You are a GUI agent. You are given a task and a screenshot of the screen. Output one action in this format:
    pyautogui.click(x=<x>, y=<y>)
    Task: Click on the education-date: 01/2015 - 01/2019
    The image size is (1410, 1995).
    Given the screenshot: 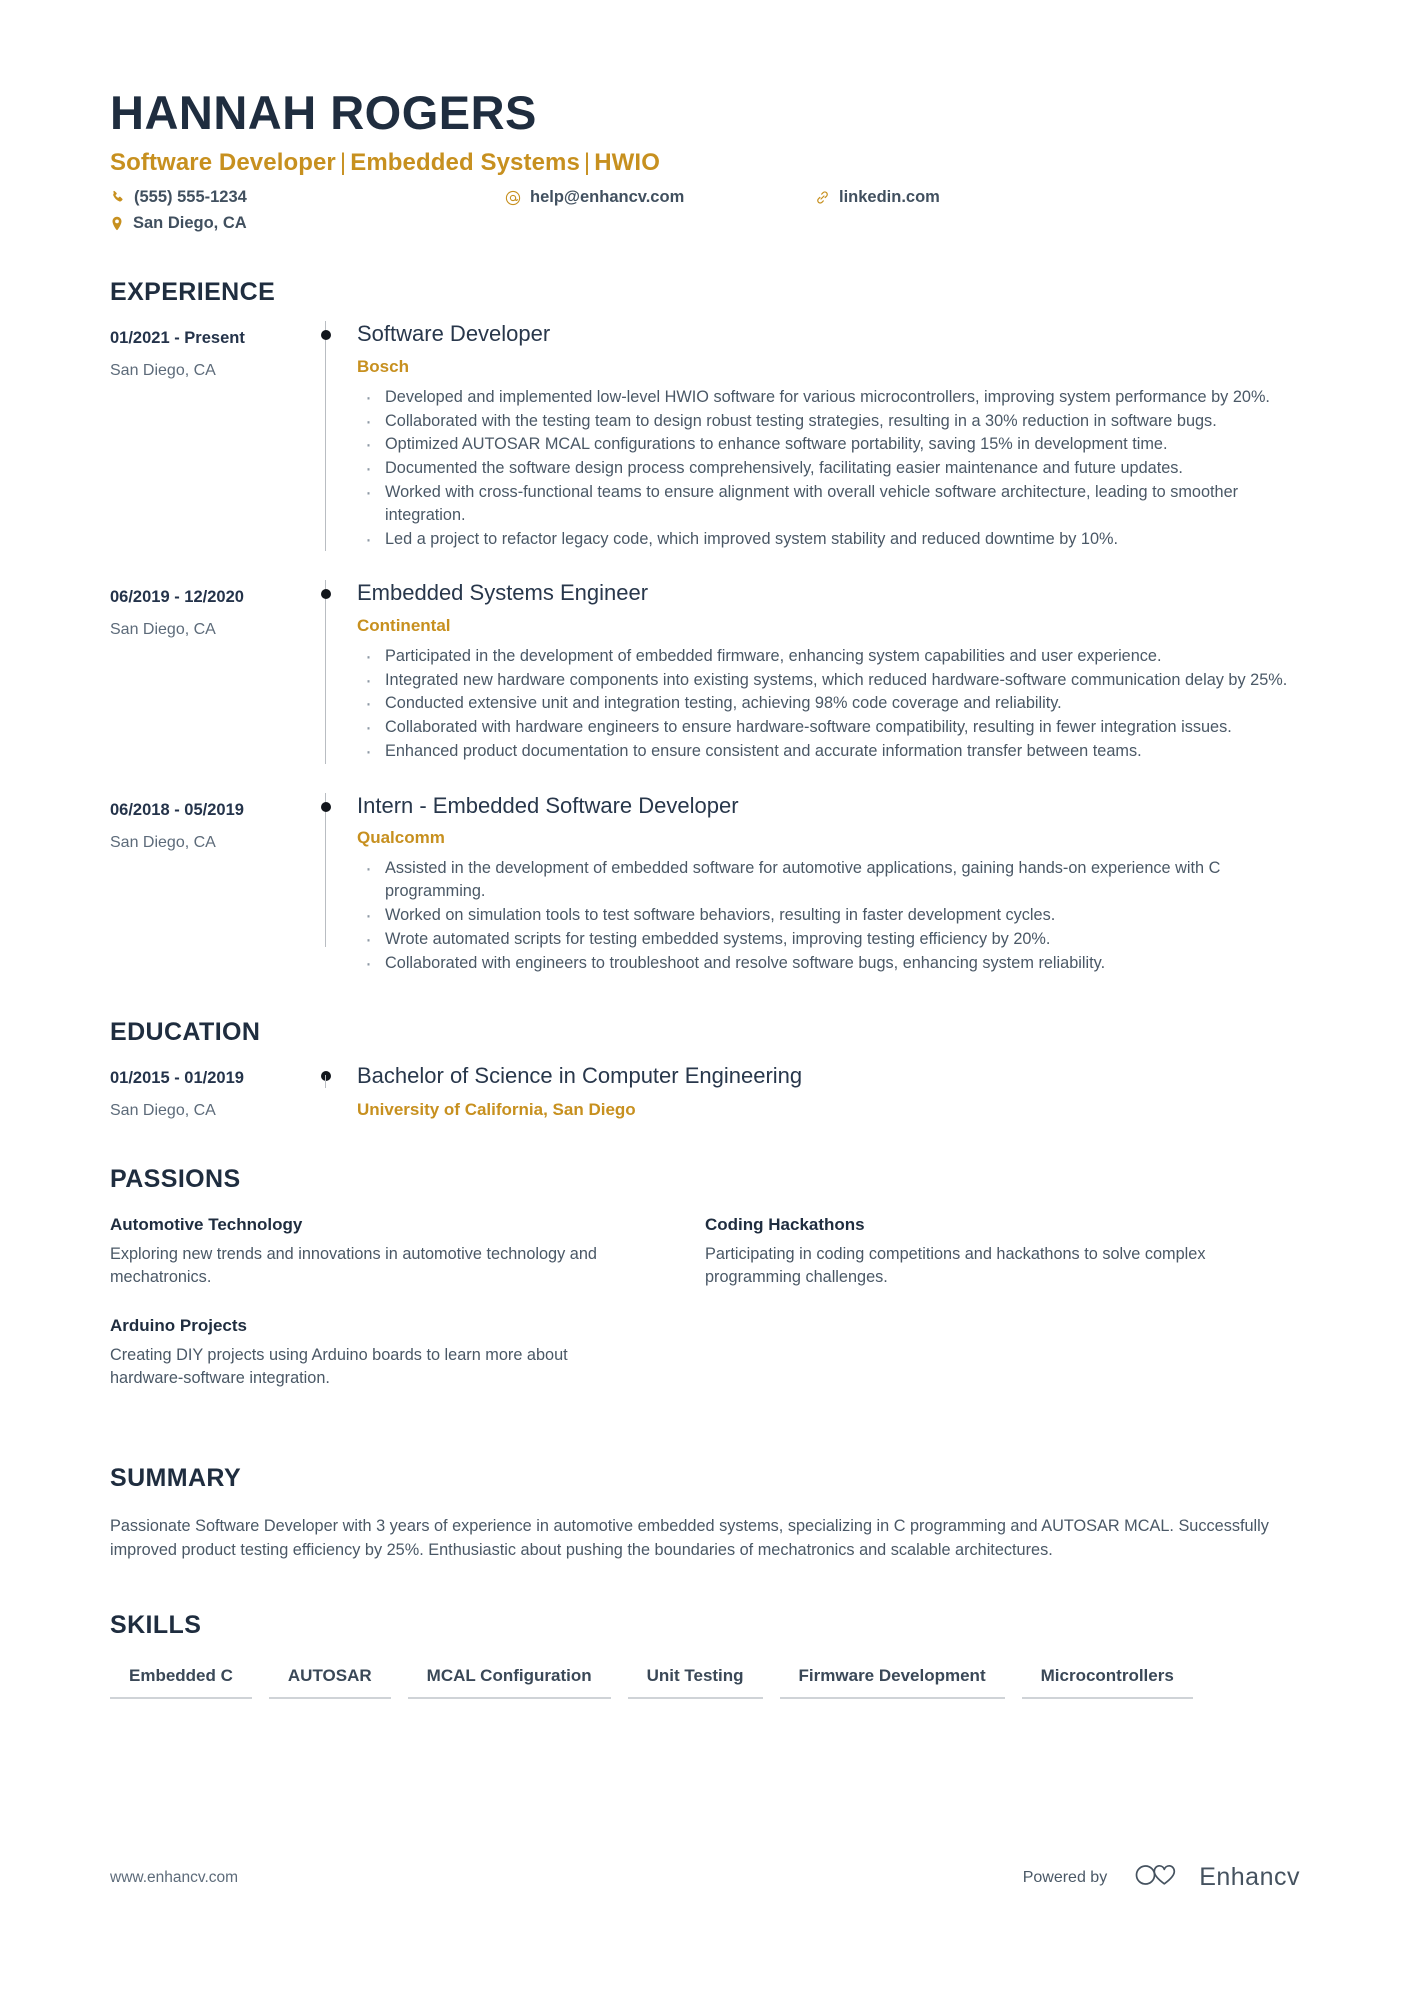 What is the action you would take?
    pyautogui.click(x=177, y=1078)
    